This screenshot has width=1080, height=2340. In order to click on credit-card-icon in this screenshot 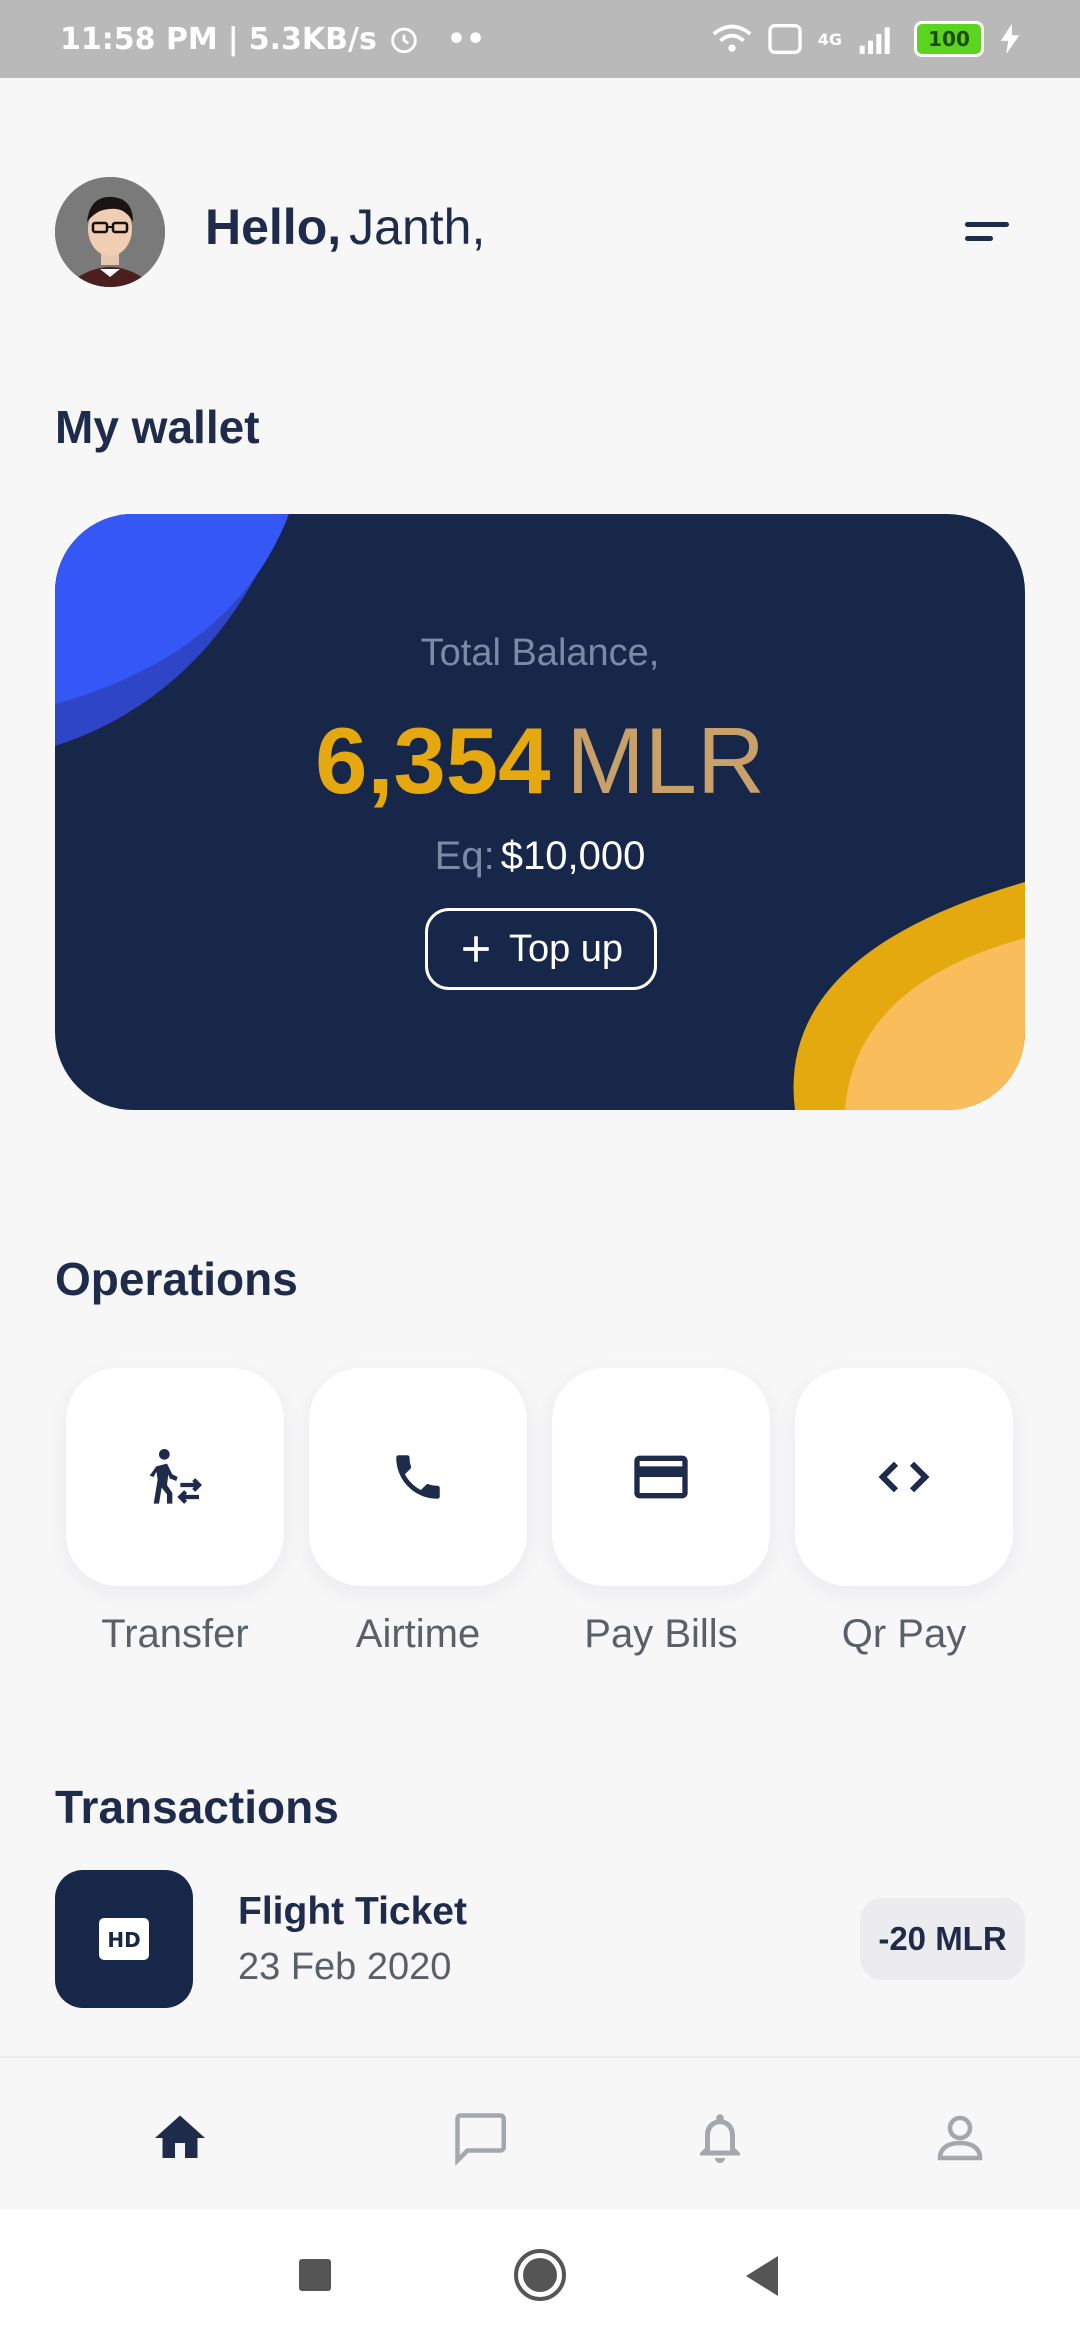, I will do `click(661, 1477)`.